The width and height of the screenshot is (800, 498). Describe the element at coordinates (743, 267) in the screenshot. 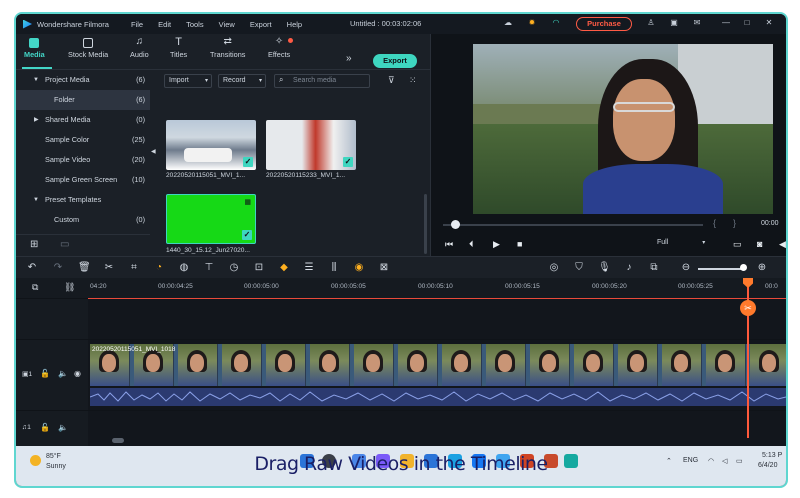

I see `zoom-slider-knob` at that location.